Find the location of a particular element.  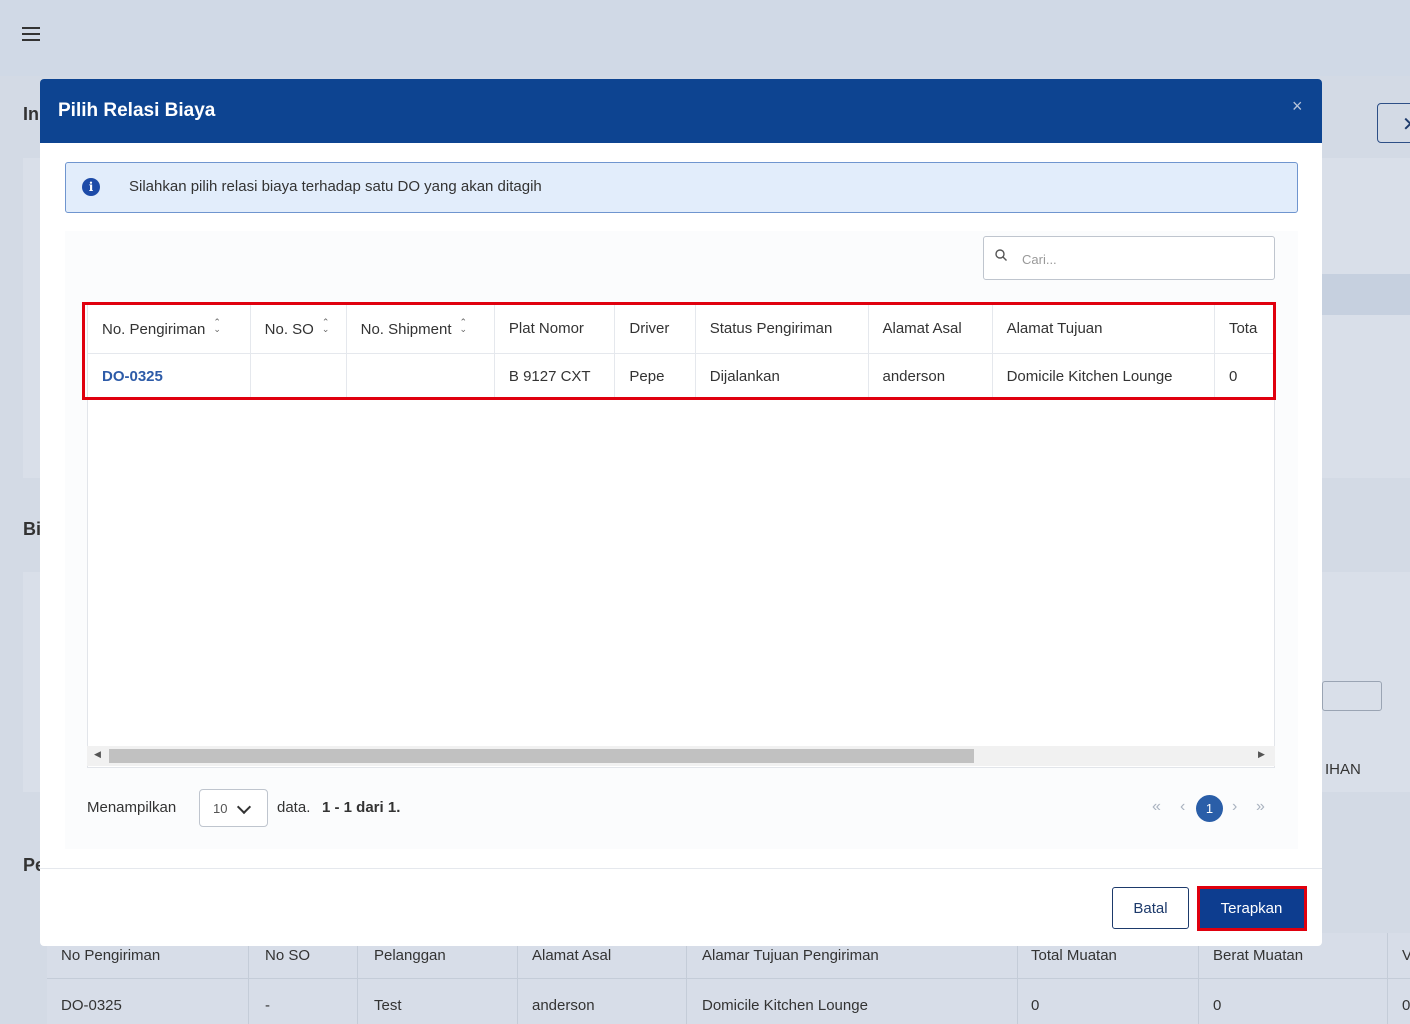

background-column-header: No Pengiriman is located at coordinates (111, 955).